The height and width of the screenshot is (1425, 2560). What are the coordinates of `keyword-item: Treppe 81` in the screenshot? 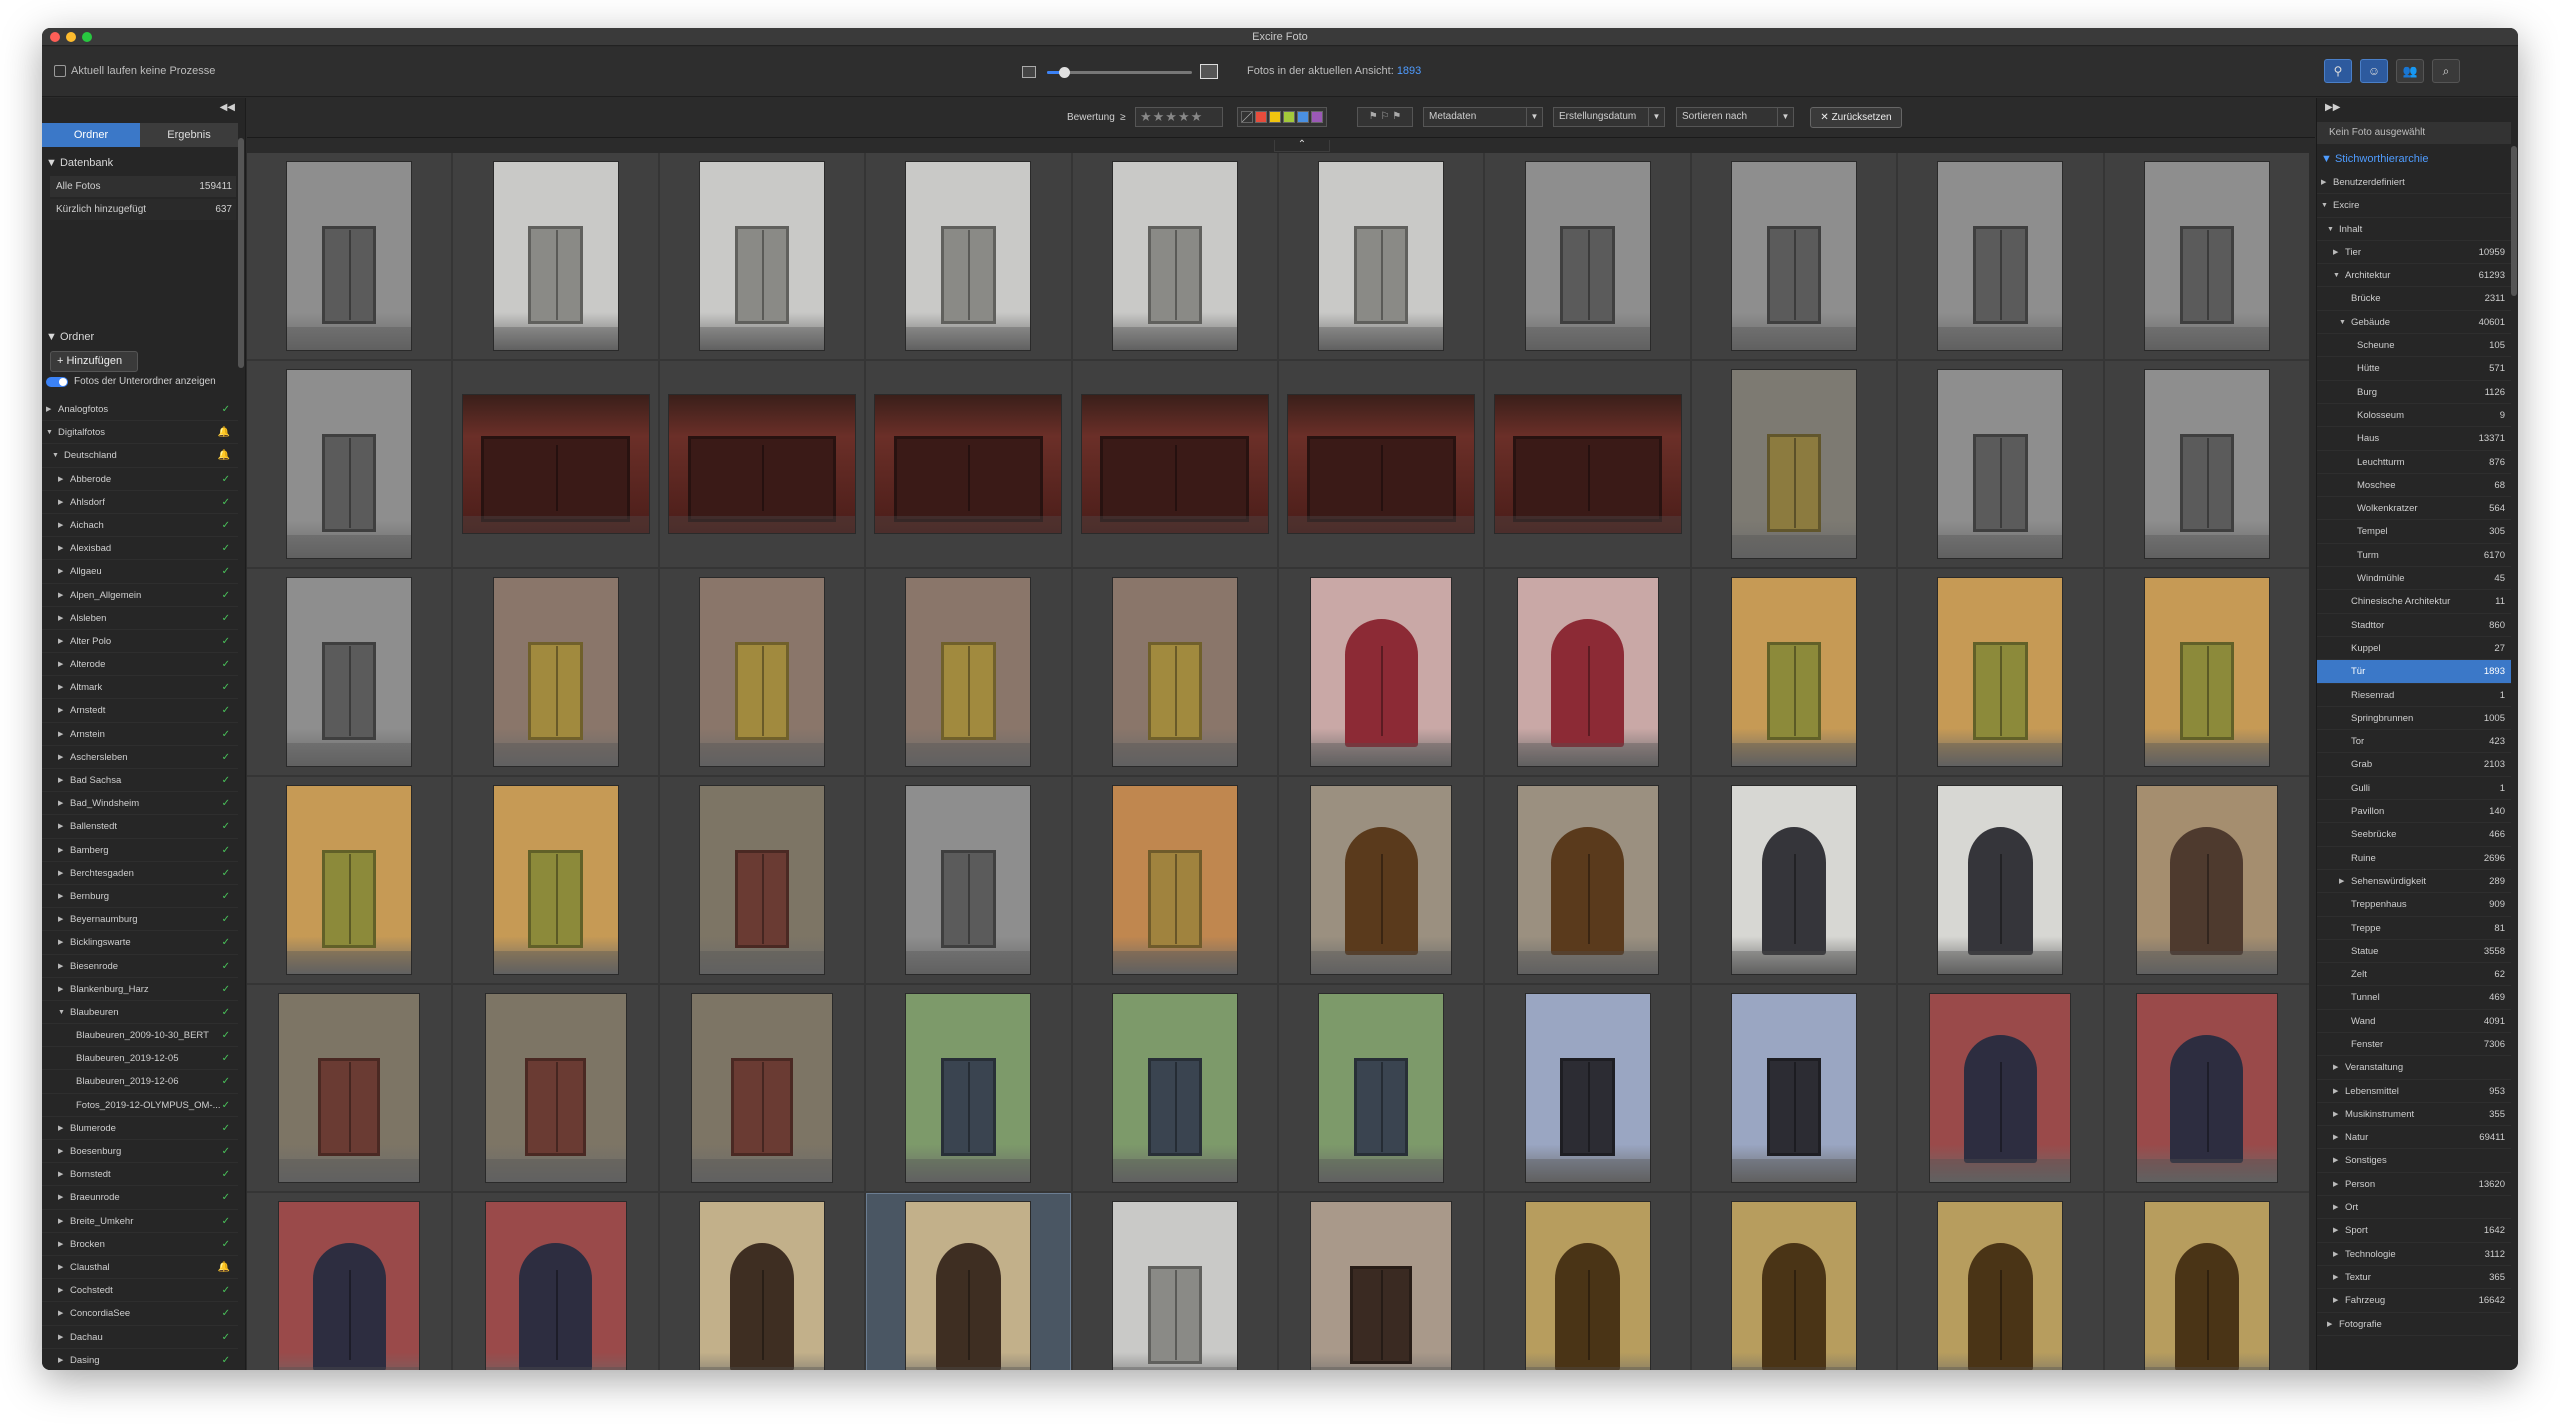 It's located at (2414, 928).